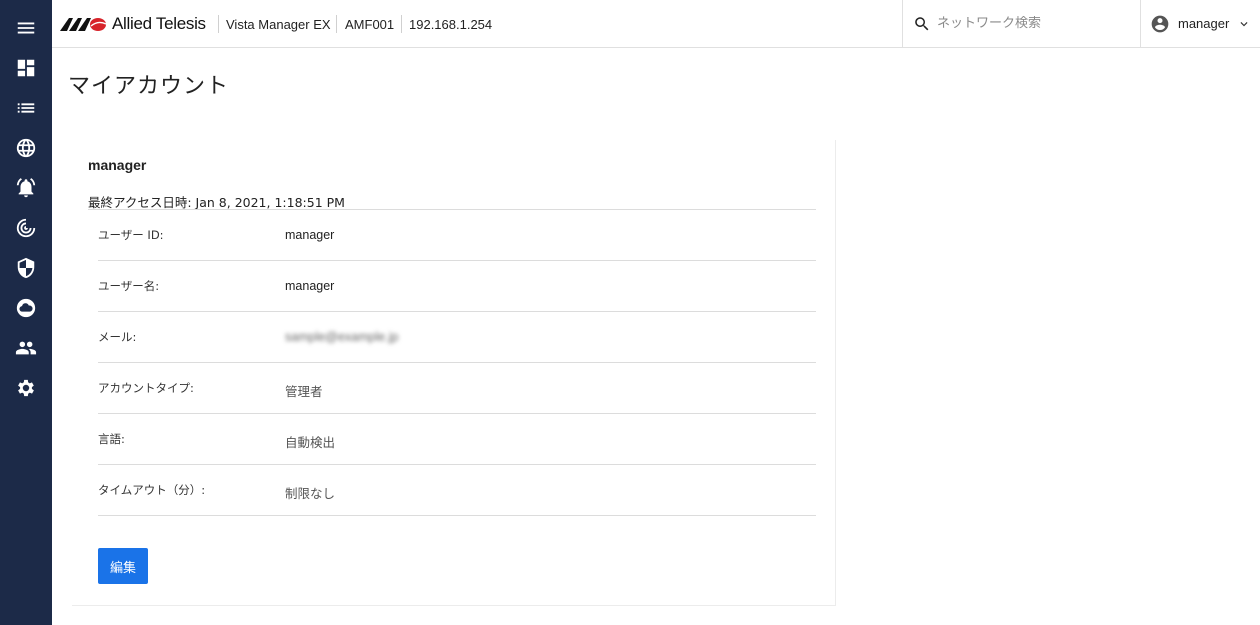 This screenshot has width=1260, height=625. Describe the element at coordinates (152, 490) in the screenshot. I see `detail-label: タイムアウト（分）:` at that location.